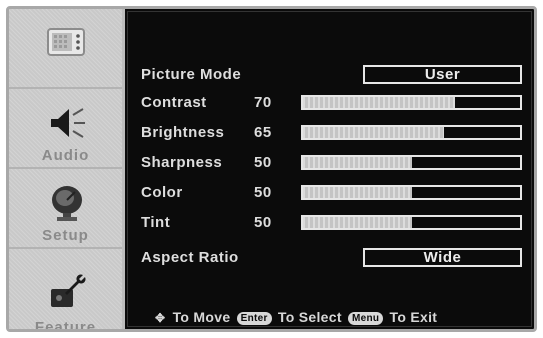  Describe the element at coordinates (357, 192) in the screenshot. I see `color-slider-fill` at that location.